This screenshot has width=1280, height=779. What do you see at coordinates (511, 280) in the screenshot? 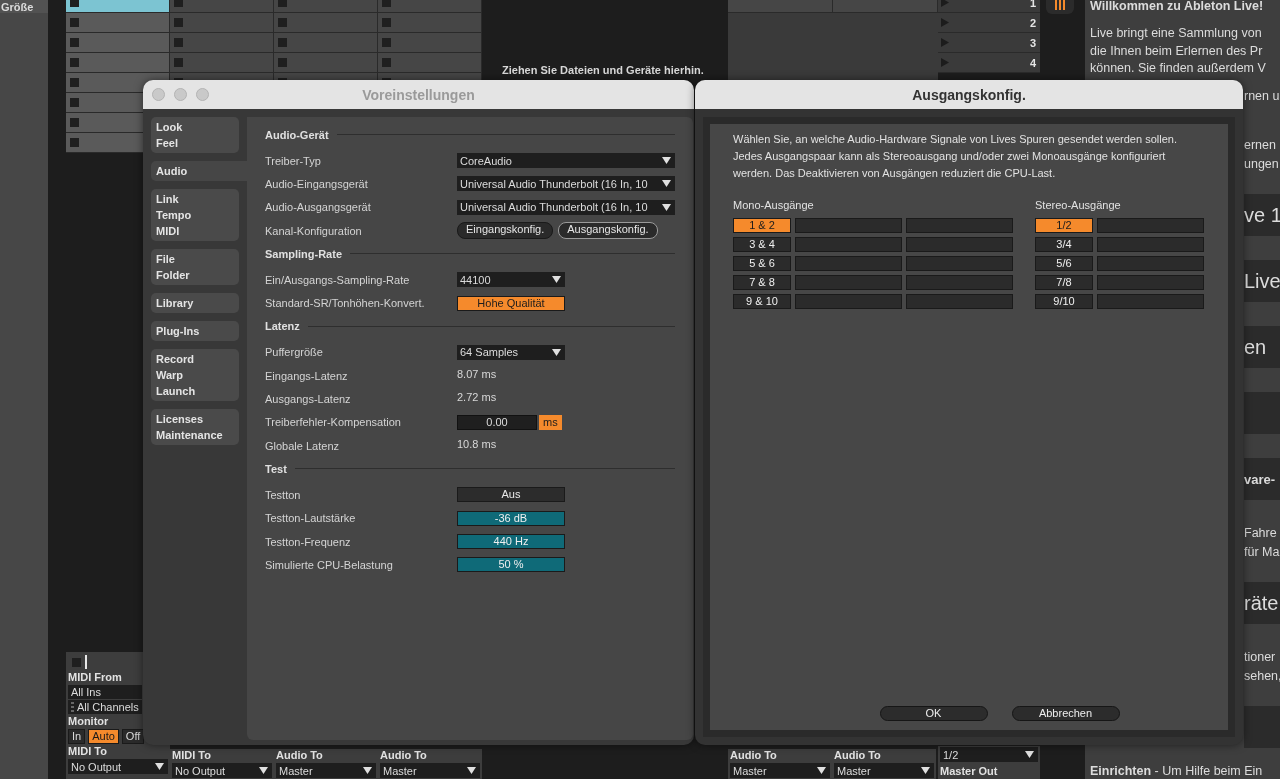
I see `dropdown: 44100` at bounding box center [511, 280].